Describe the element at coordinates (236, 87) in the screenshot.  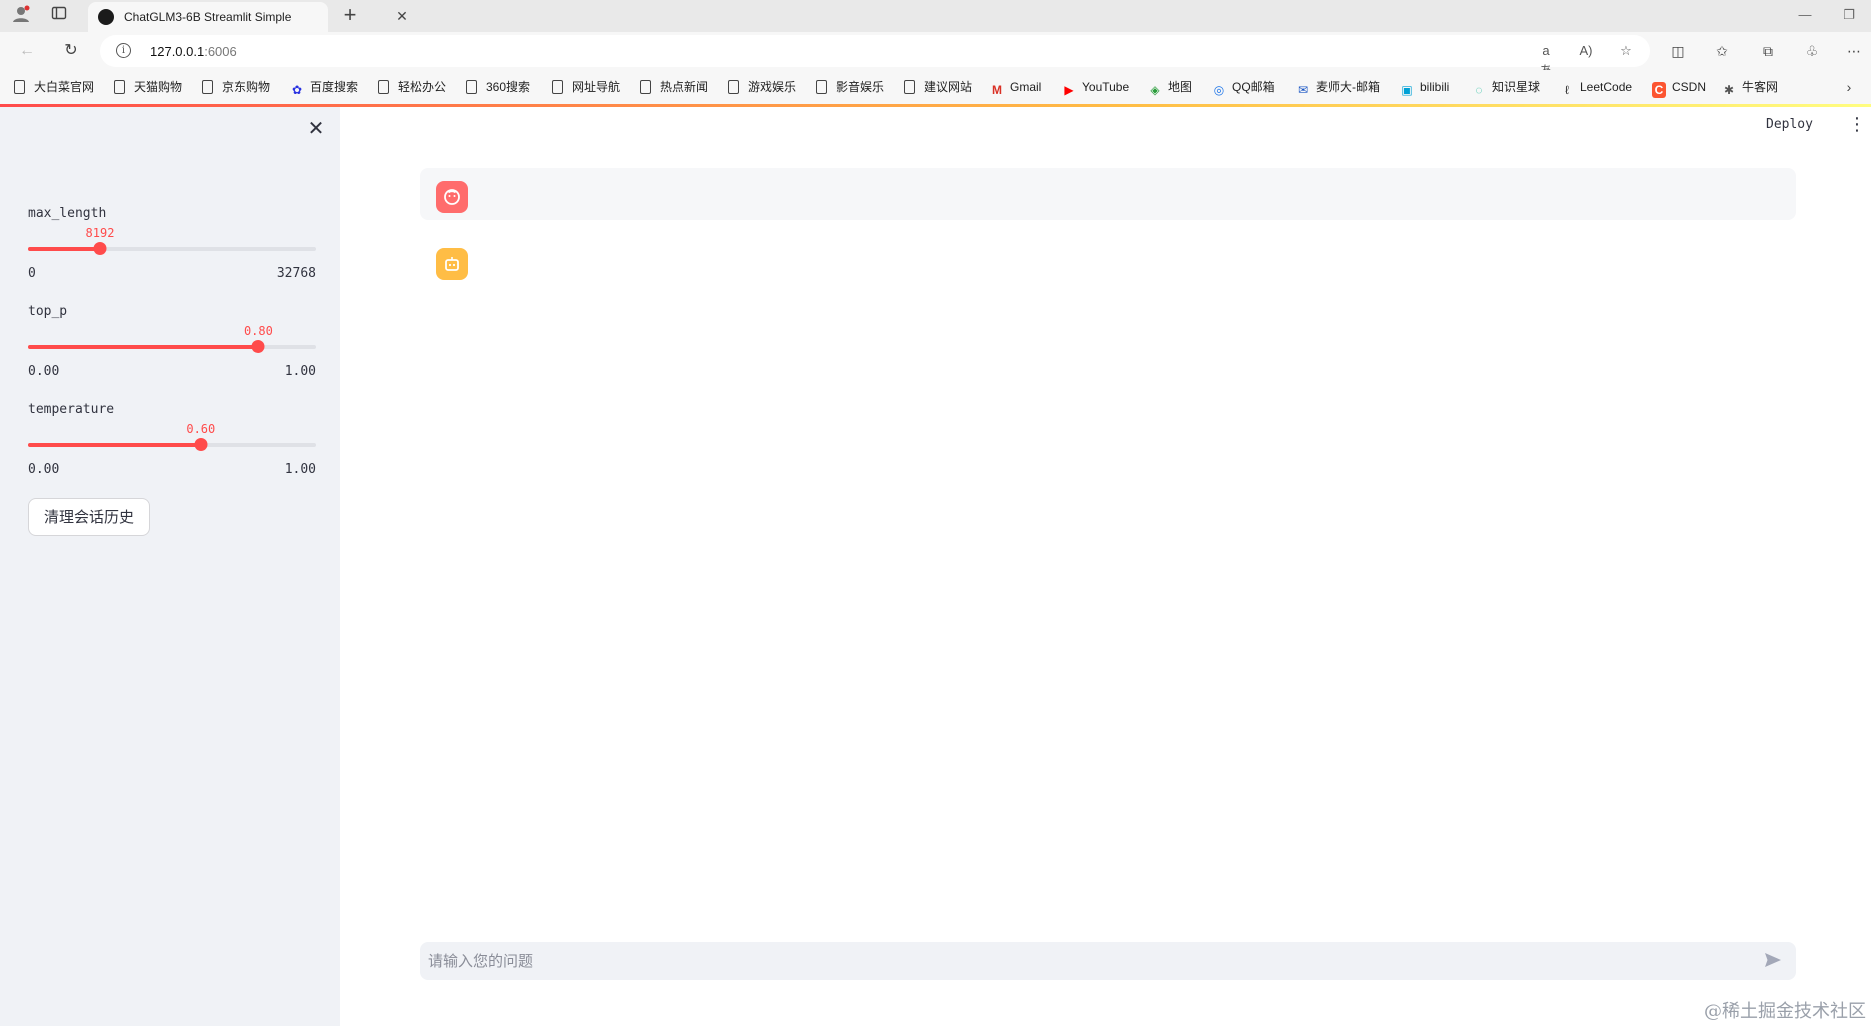
I see `bookmark-item: 京东购物` at that location.